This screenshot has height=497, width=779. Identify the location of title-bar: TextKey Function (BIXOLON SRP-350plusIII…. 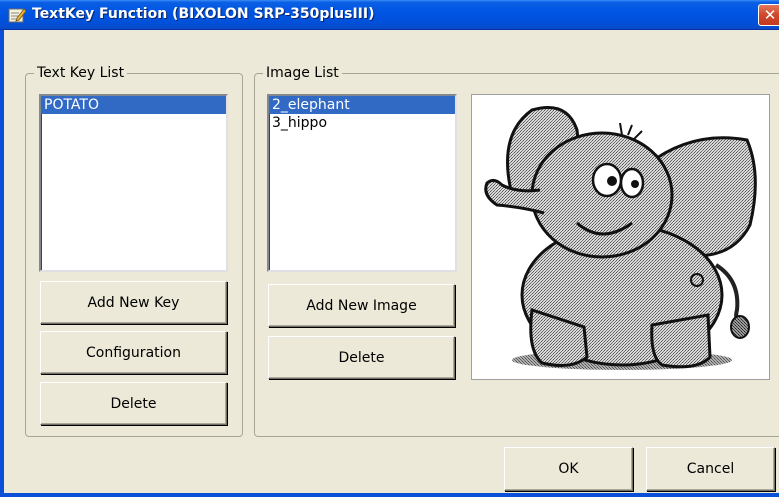
(389, 15).